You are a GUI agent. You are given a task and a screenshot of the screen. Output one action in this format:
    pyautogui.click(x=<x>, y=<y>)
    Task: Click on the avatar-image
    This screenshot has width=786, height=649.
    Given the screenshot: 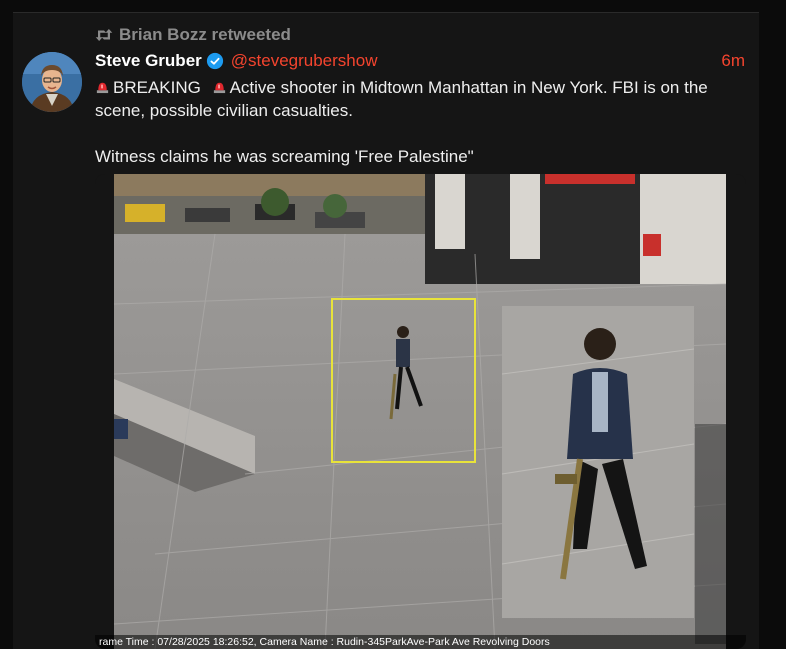 What is the action you would take?
    pyautogui.click(x=52, y=82)
    